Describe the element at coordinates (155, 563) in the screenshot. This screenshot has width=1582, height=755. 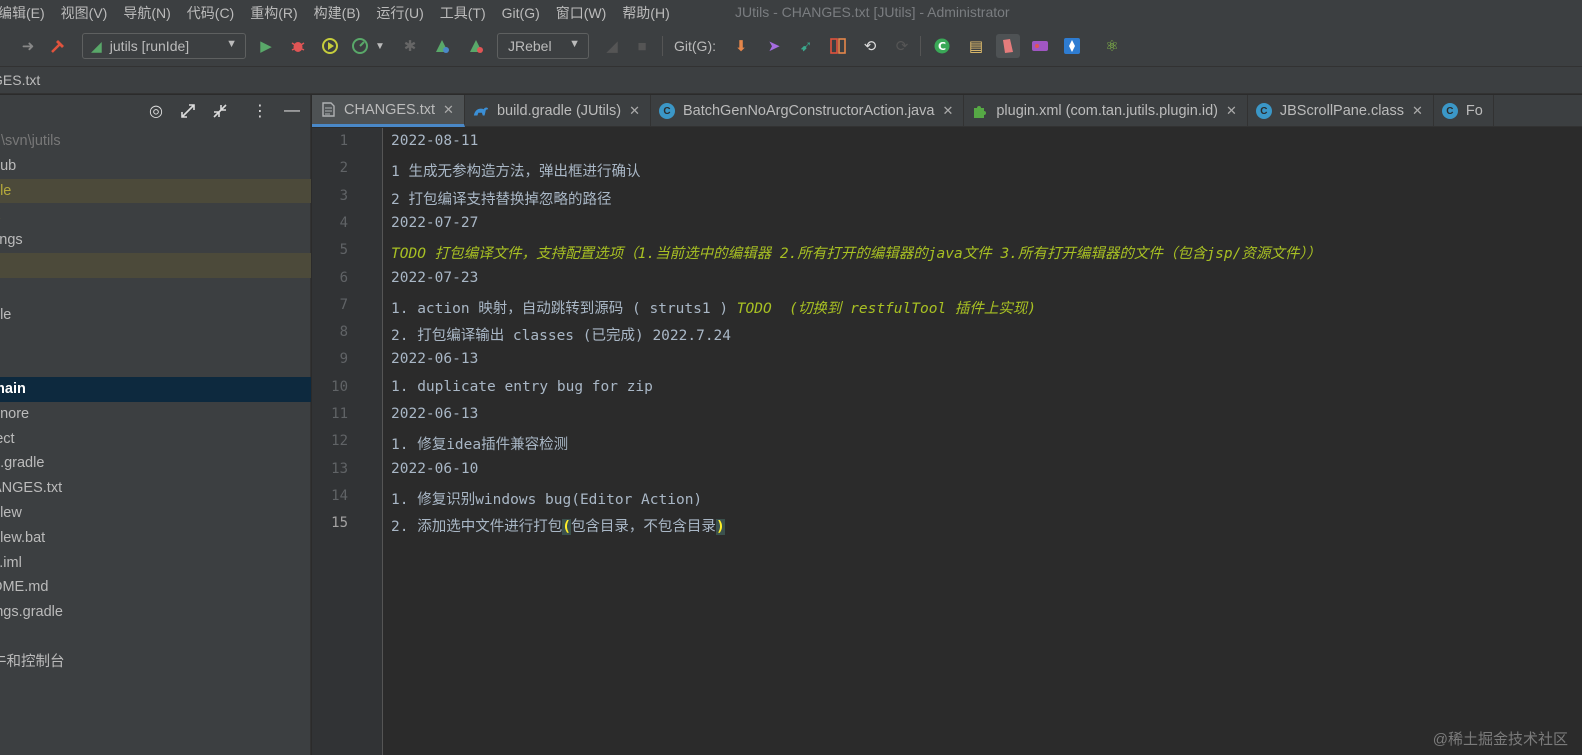
I see `tree-item: s.iml` at that location.